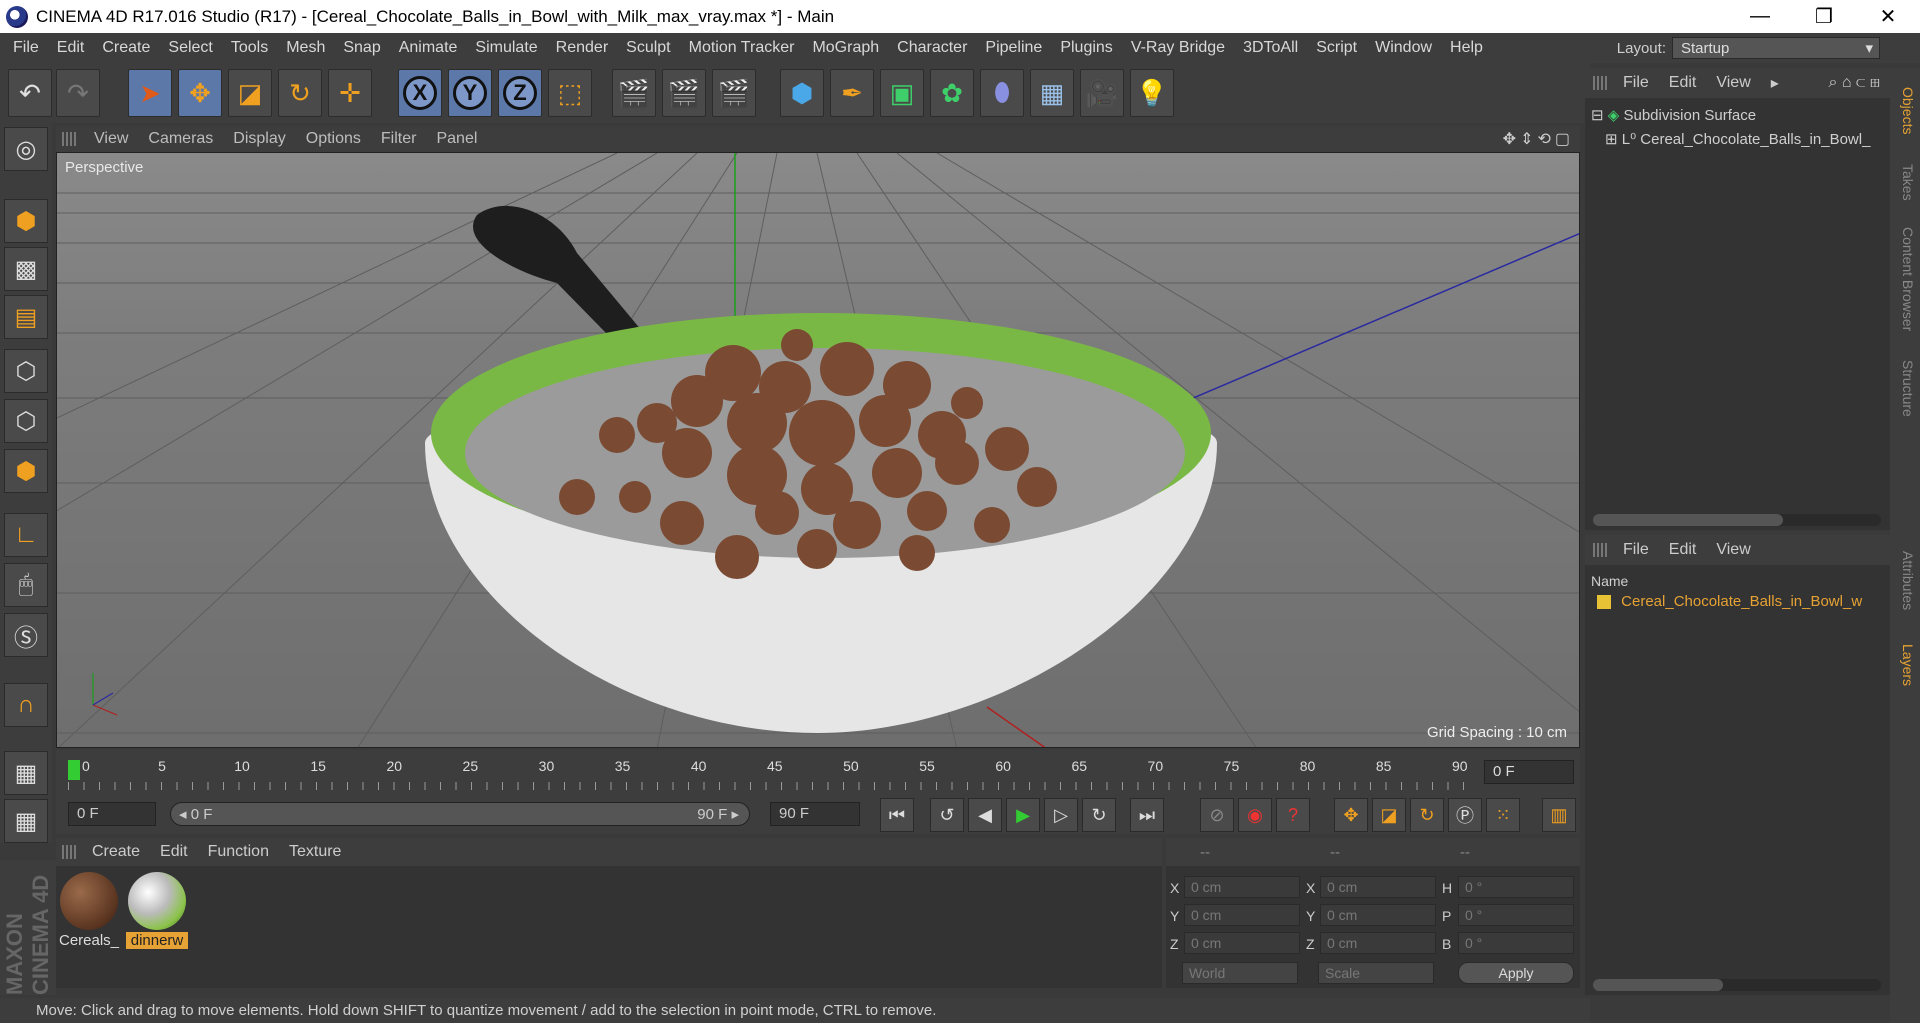 This screenshot has width=1920, height=1023. What do you see at coordinates (150, 93) in the screenshot?
I see `live-selection-button: ➤` at bounding box center [150, 93].